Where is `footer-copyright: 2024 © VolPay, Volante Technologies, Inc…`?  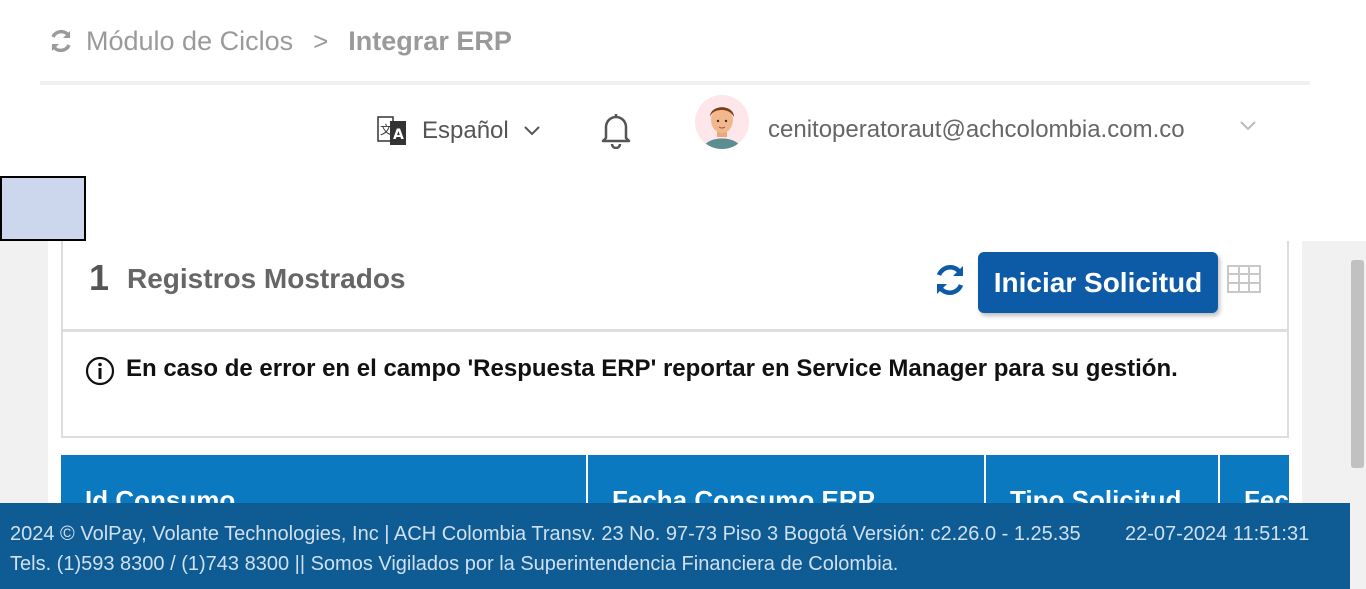
footer-copyright: 2024 © VolPay, Volante Technologies, Inc… is located at coordinates (545, 534).